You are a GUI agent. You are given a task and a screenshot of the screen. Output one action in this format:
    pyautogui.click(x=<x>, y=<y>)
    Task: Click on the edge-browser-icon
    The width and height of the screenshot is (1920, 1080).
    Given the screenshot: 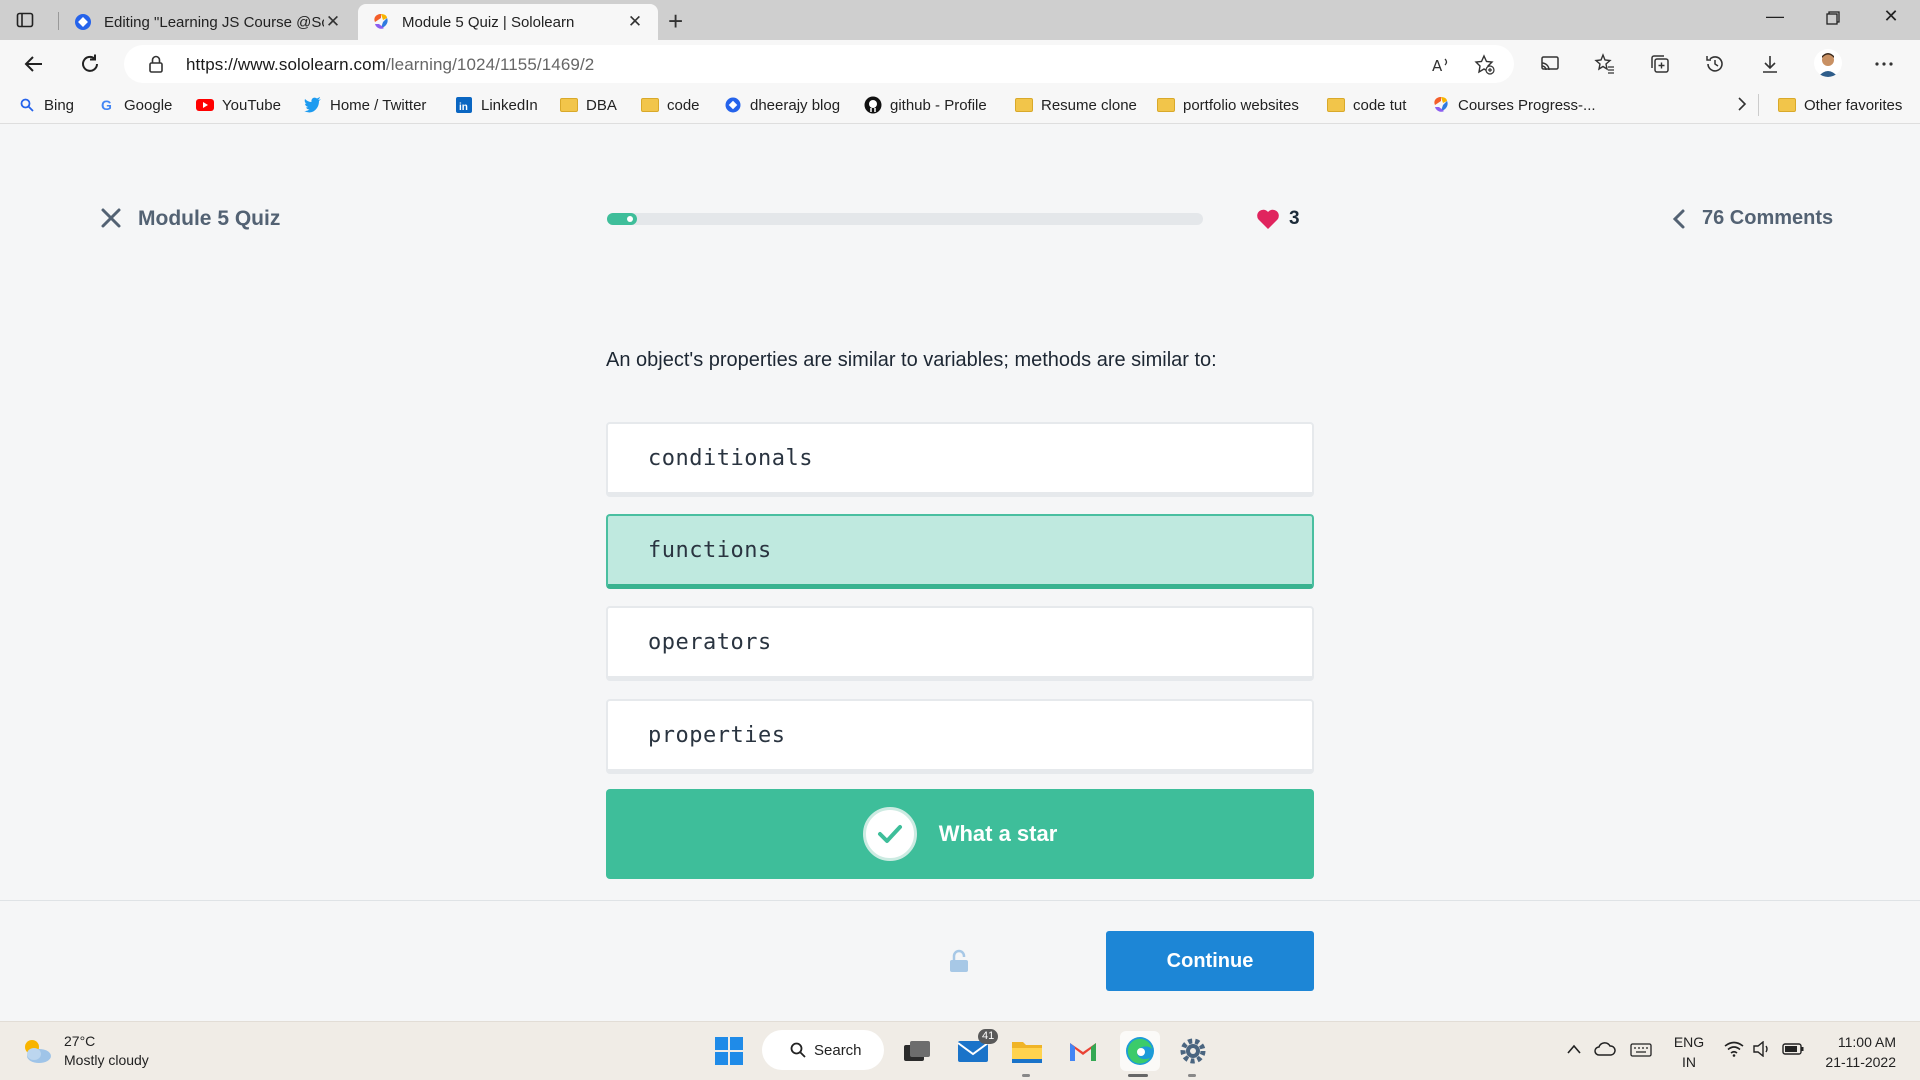 What is the action you would take?
    pyautogui.click(x=1140, y=1051)
    